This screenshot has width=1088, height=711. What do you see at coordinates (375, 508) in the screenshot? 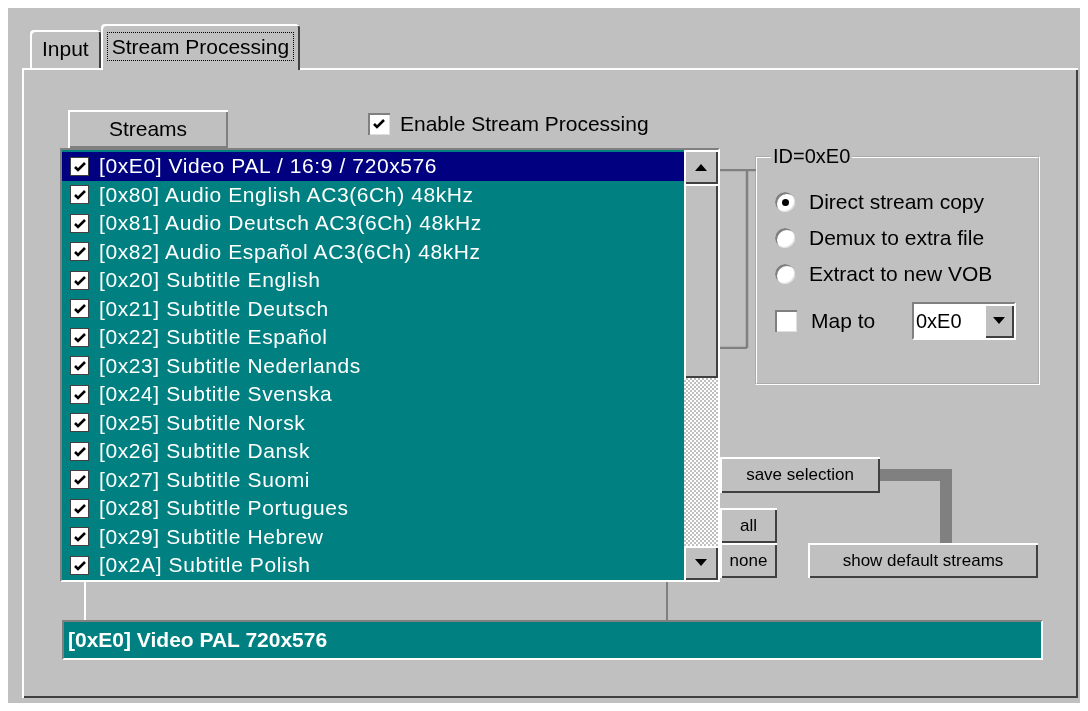
I see `list-item: [0x28] Subtitle Portugues` at bounding box center [375, 508].